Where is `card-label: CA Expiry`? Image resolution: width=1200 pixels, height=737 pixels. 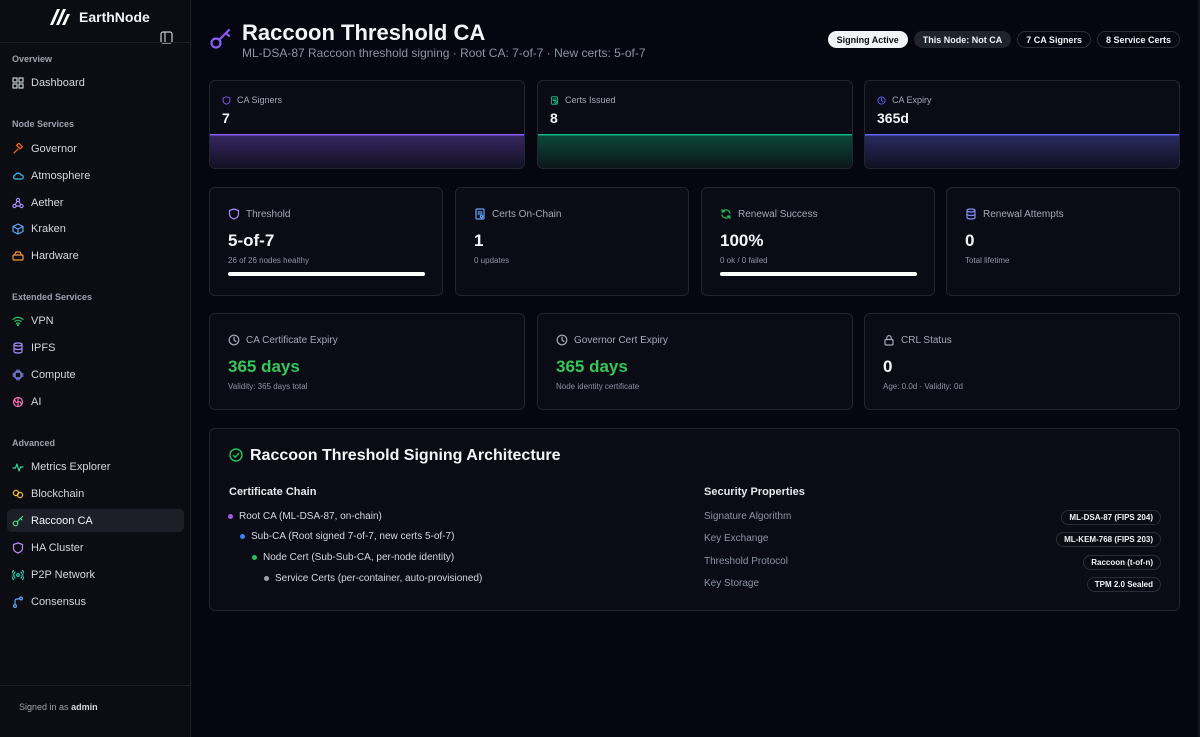 card-label: CA Expiry is located at coordinates (904, 100).